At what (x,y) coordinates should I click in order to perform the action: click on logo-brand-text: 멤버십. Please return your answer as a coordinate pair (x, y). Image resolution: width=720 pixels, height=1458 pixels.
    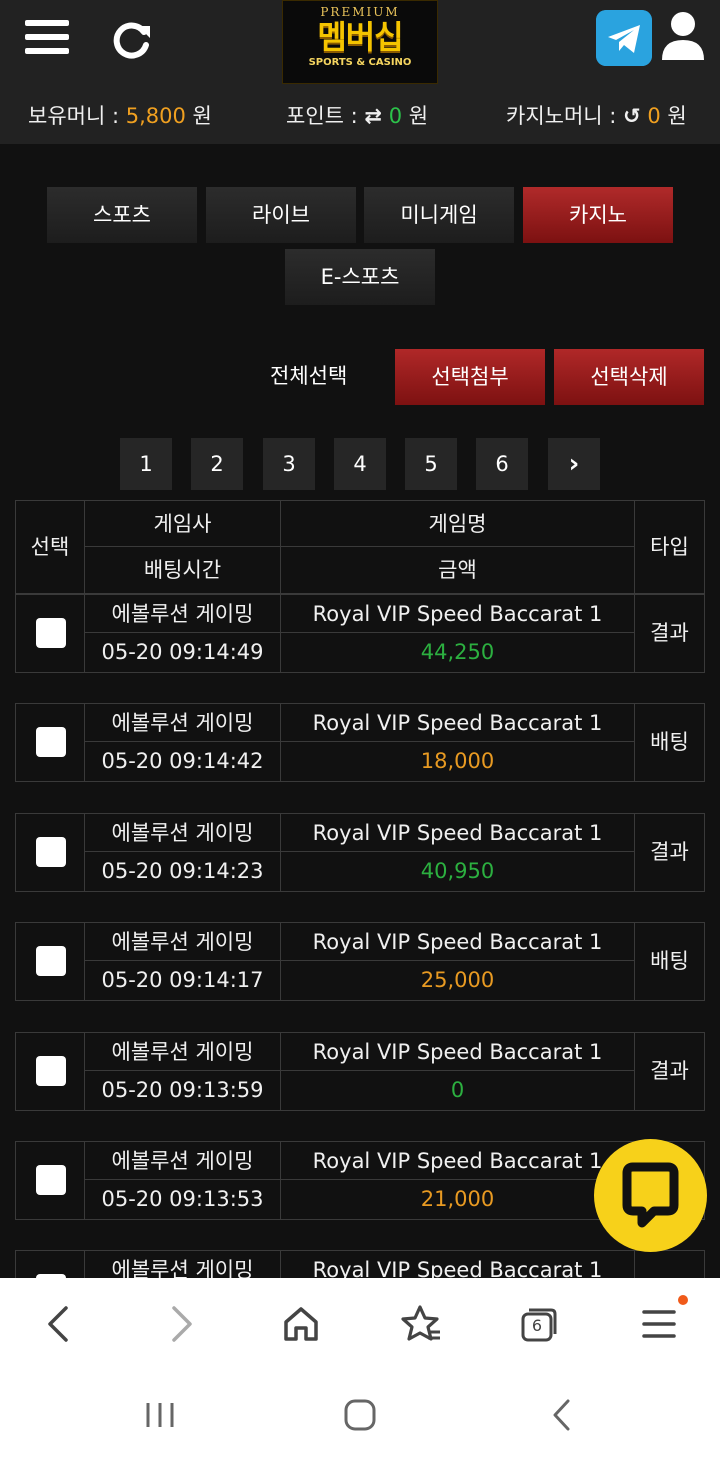
    Looking at the image, I should click on (360, 37).